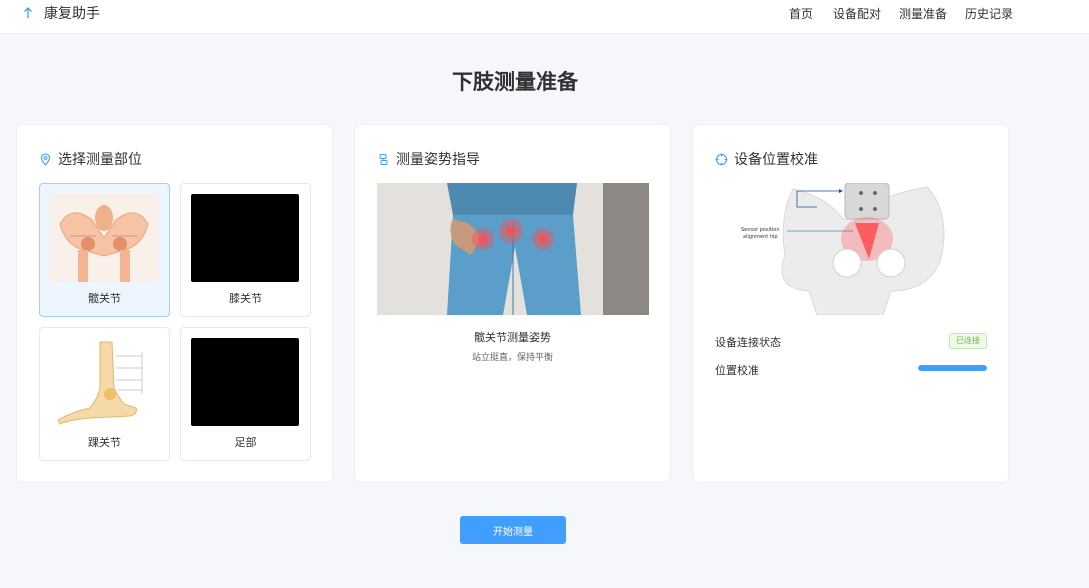 The image size is (1089, 588). Describe the element at coordinates (721, 159) in the screenshot. I see `crosshair-icon` at that location.